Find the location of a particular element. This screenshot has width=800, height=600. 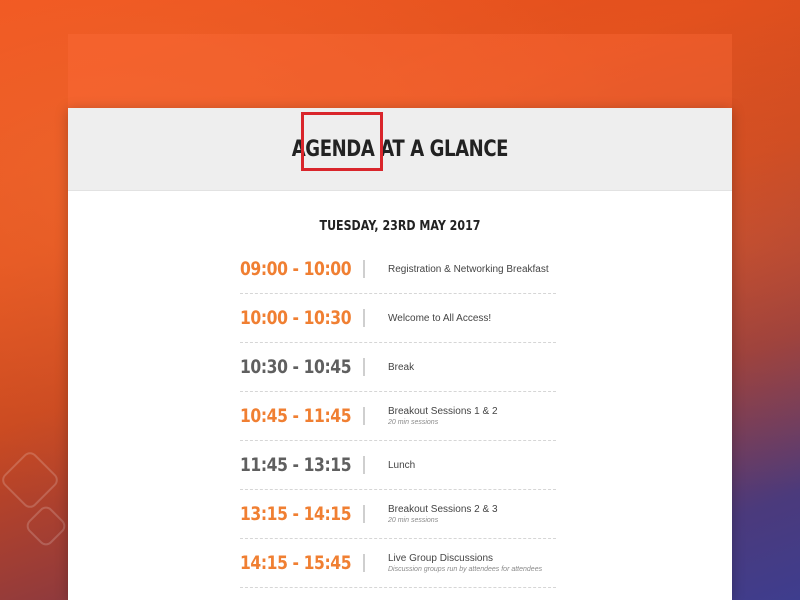

session-details: Breakout Sessions 1 & 2 20 min sessions is located at coordinates (443, 416).